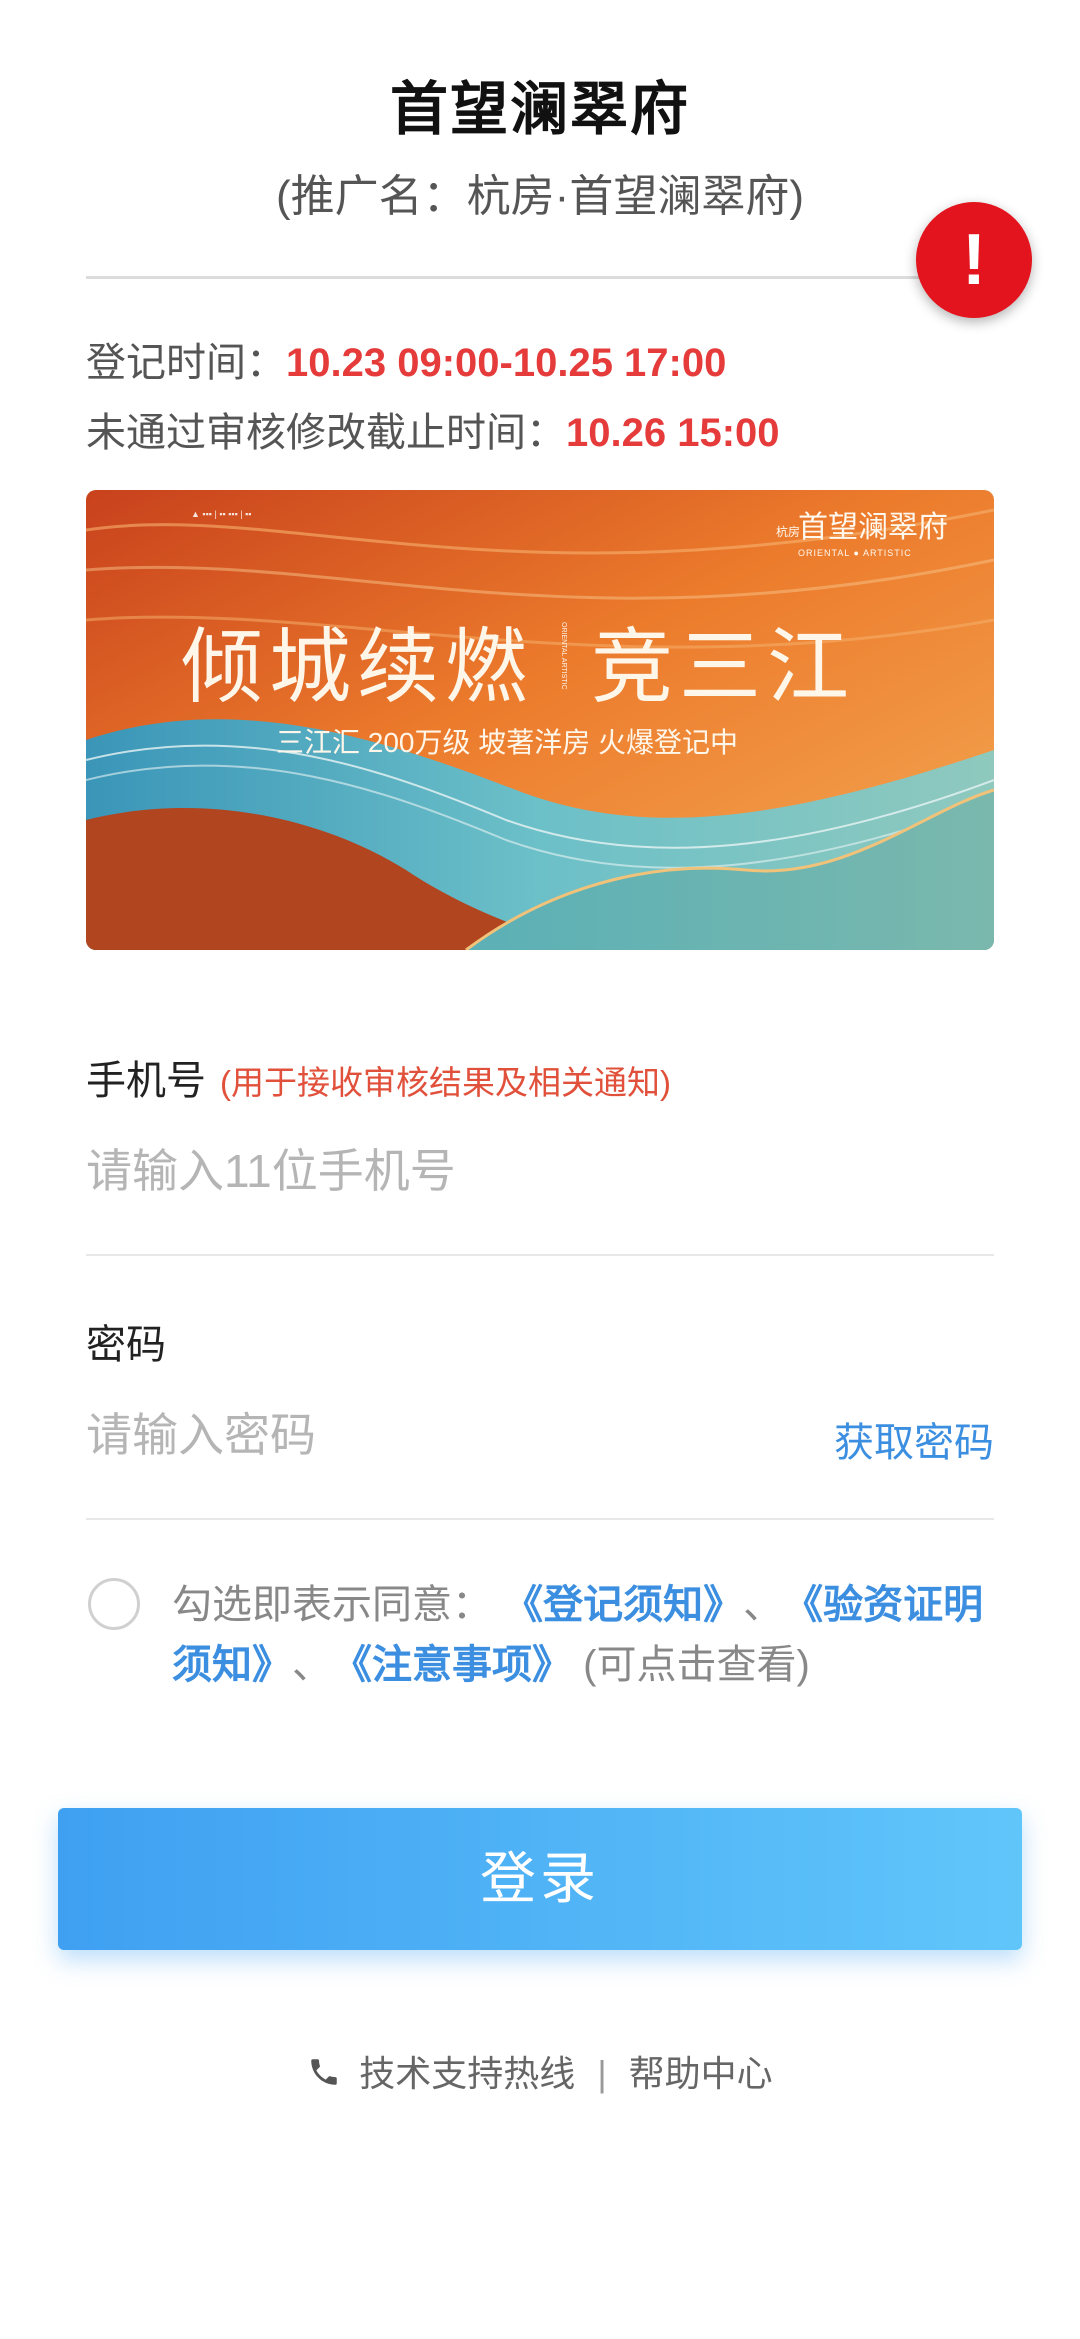 The height and width of the screenshot is (2339, 1080). What do you see at coordinates (540, 277) in the screenshot?
I see `header-divider` at bounding box center [540, 277].